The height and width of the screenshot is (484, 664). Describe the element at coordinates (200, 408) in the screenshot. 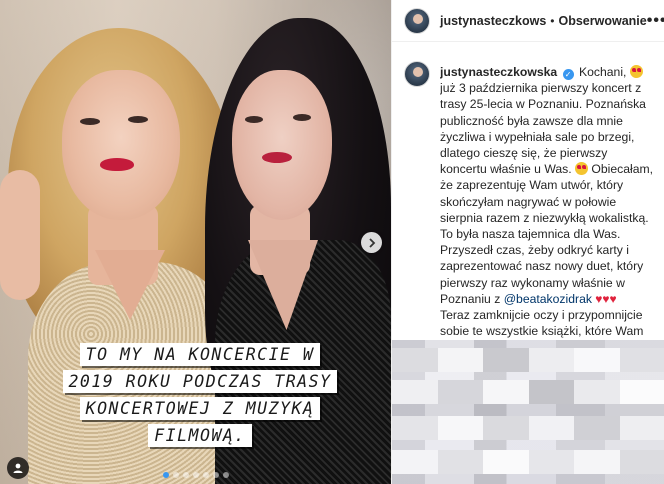

I see `caption-line: KONCERTOWEJ Z MUZYKĄ` at that location.